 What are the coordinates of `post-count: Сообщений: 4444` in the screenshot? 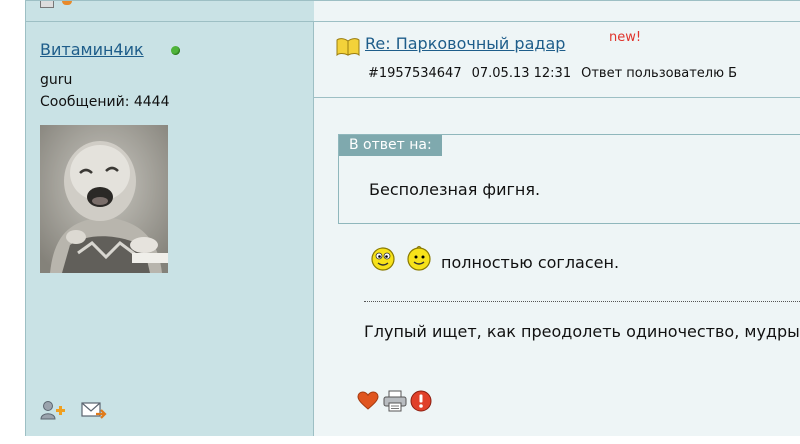 It's located at (105, 102).